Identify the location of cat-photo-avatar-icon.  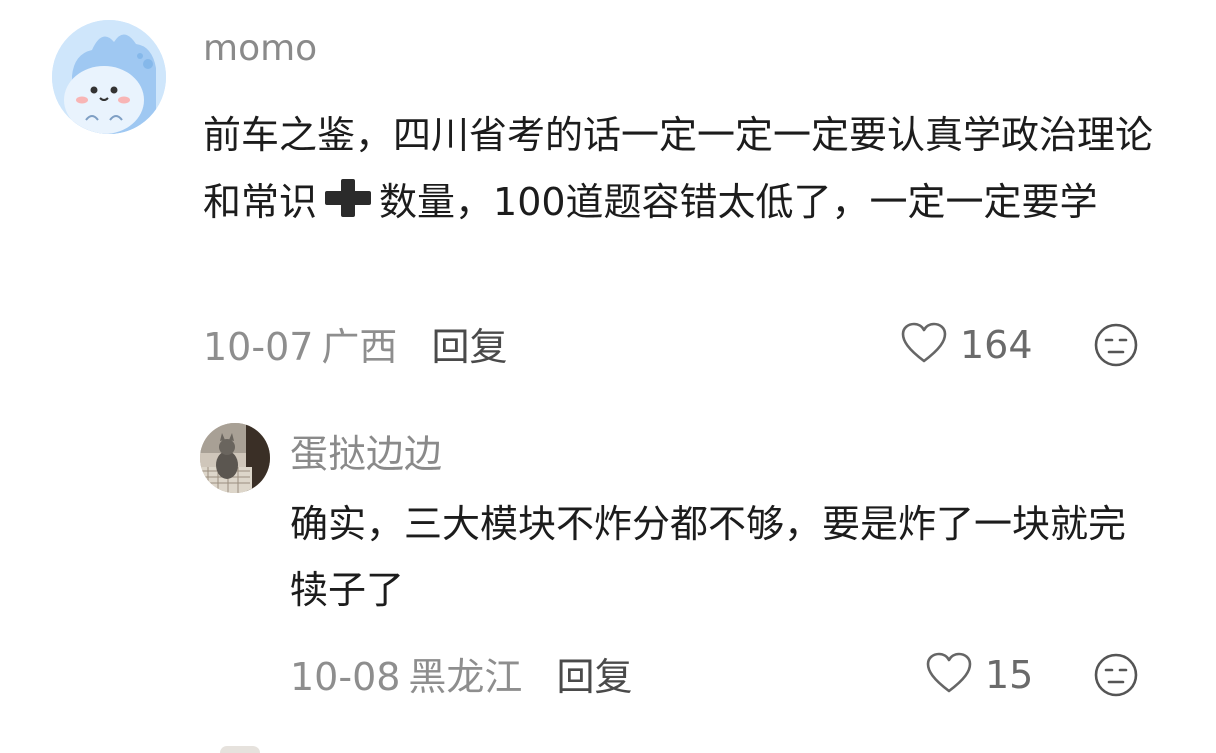
(235, 458).